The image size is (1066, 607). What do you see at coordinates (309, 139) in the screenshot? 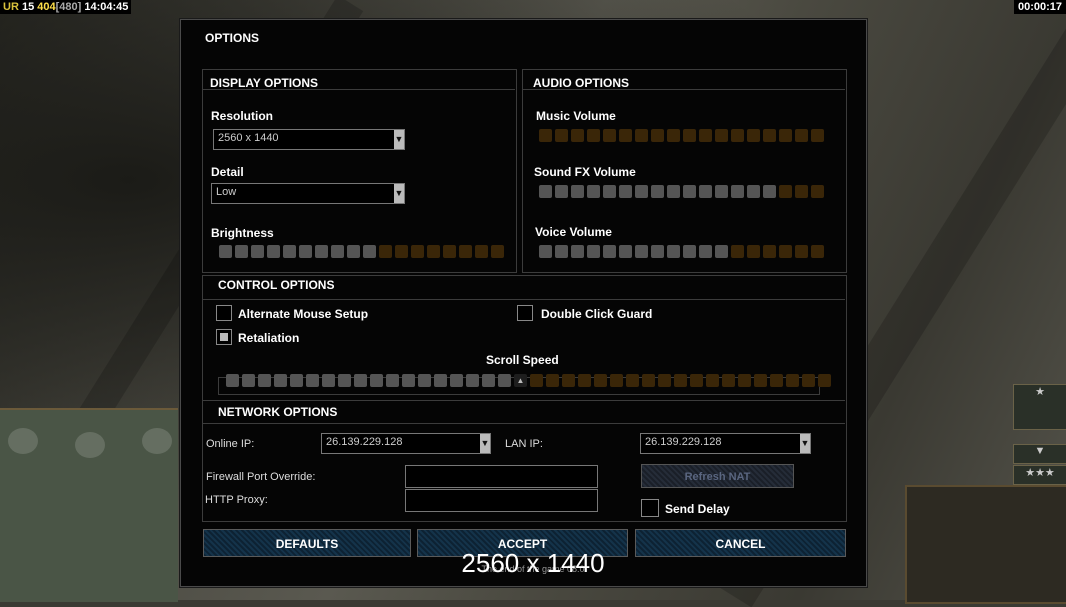
I see `resolution-dropdown: 2560 x 1440 ▼` at bounding box center [309, 139].